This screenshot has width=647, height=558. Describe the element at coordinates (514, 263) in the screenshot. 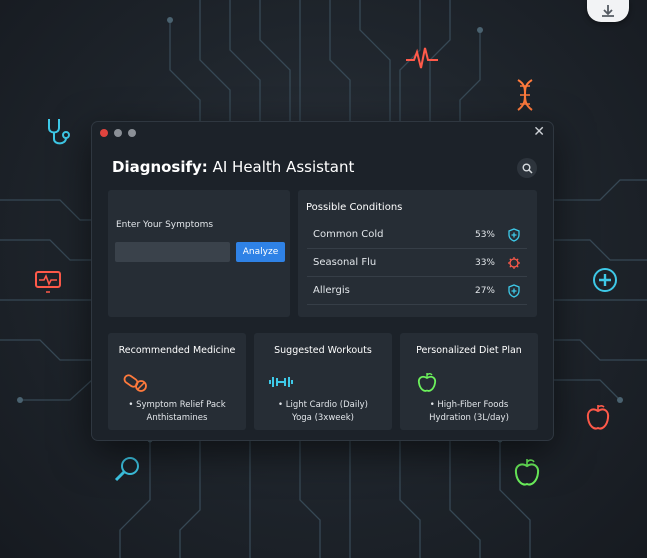

I see `virus-icon` at that location.